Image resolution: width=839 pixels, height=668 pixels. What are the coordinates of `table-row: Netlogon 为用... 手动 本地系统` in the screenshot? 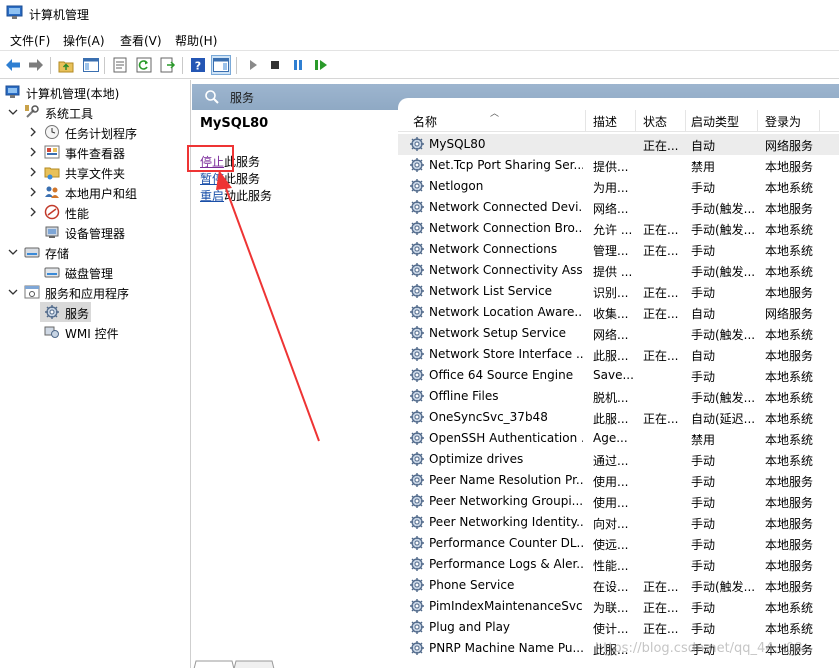 It's located at (618, 186).